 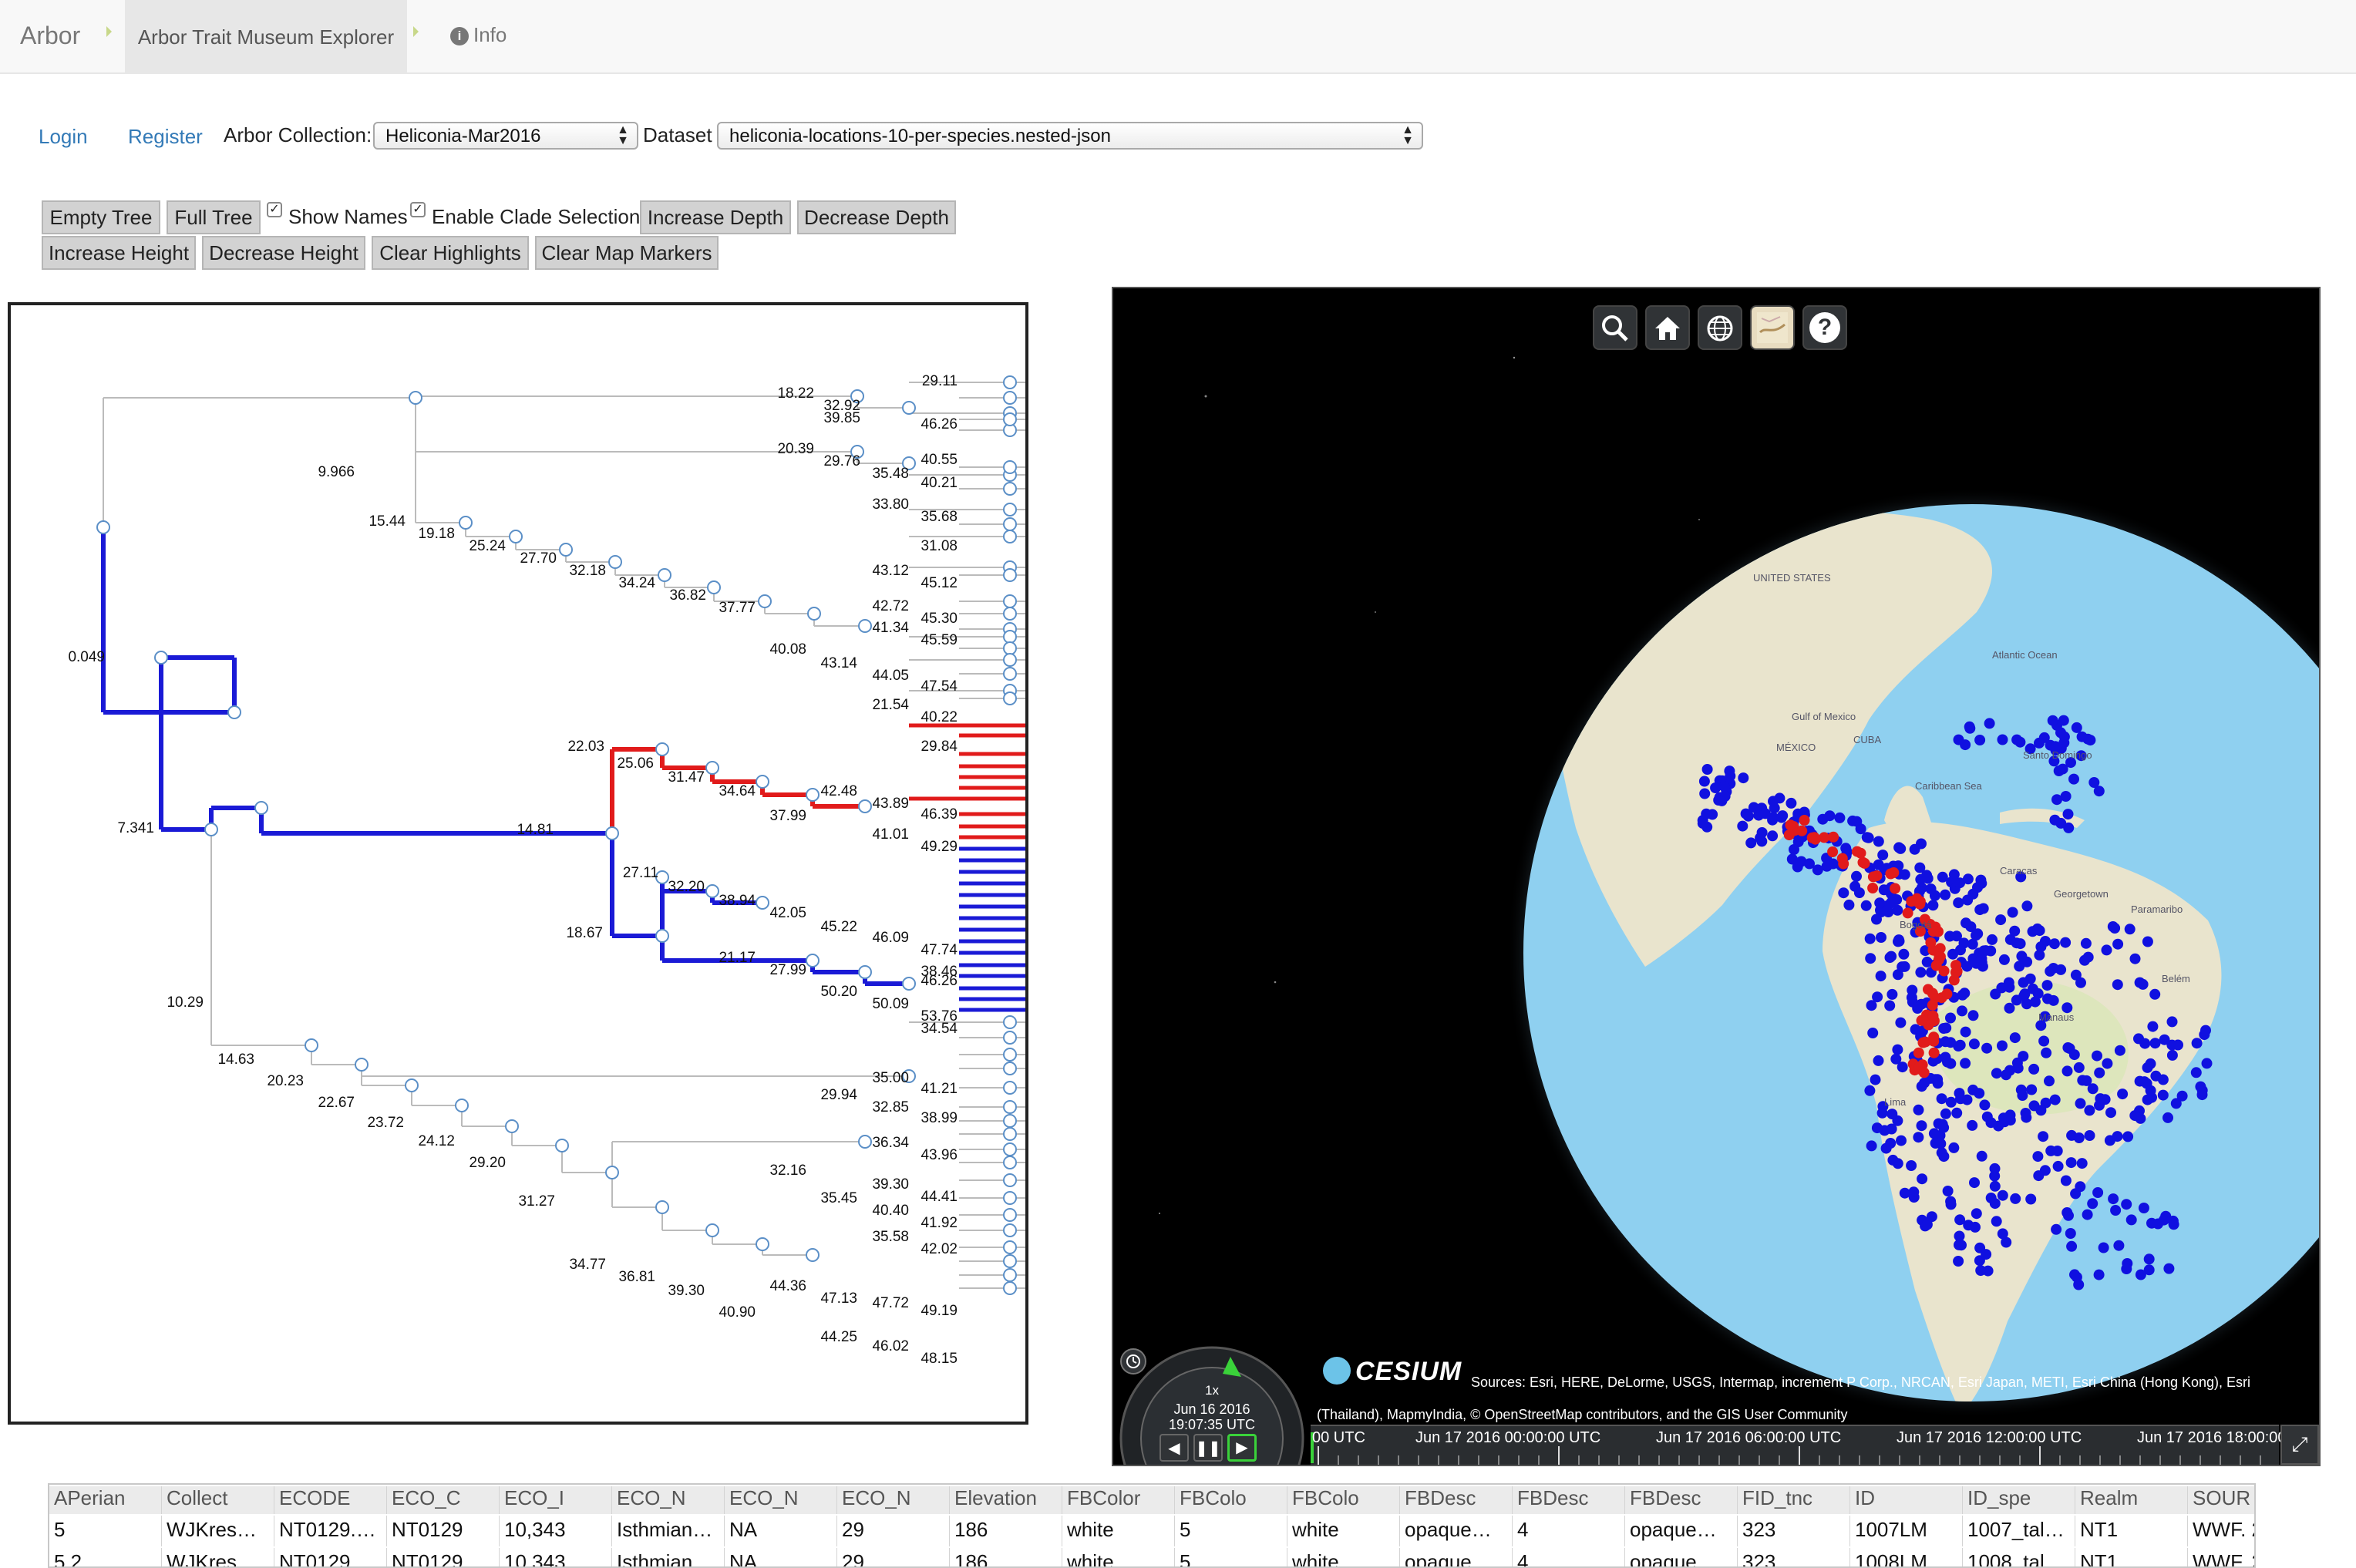 What do you see at coordinates (1118, 1500) in the screenshot?
I see `column-header: FBColor` at bounding box center [1118, 1500].